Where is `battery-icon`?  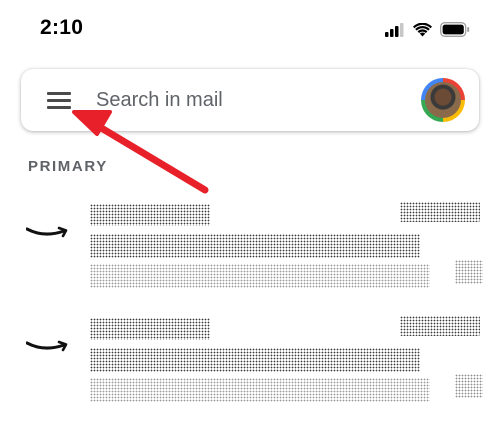 battery-icon is located at coordinates (455, 29).